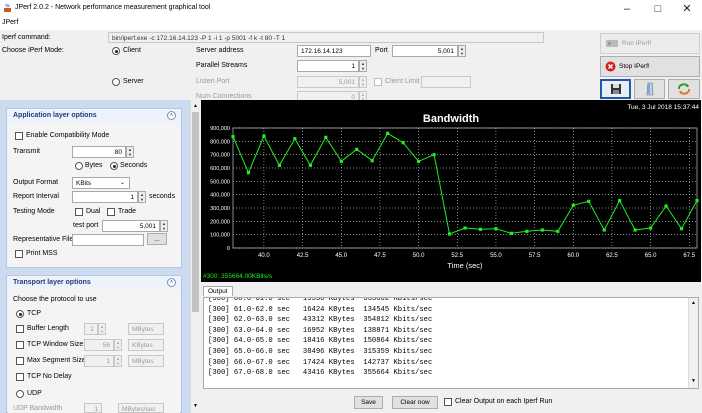 Image resolution: width=702 pixels, height=413 pixels. Describe the element at coordinates (79, 212) in the screenshot. I see `dual-checkbox` at that location.